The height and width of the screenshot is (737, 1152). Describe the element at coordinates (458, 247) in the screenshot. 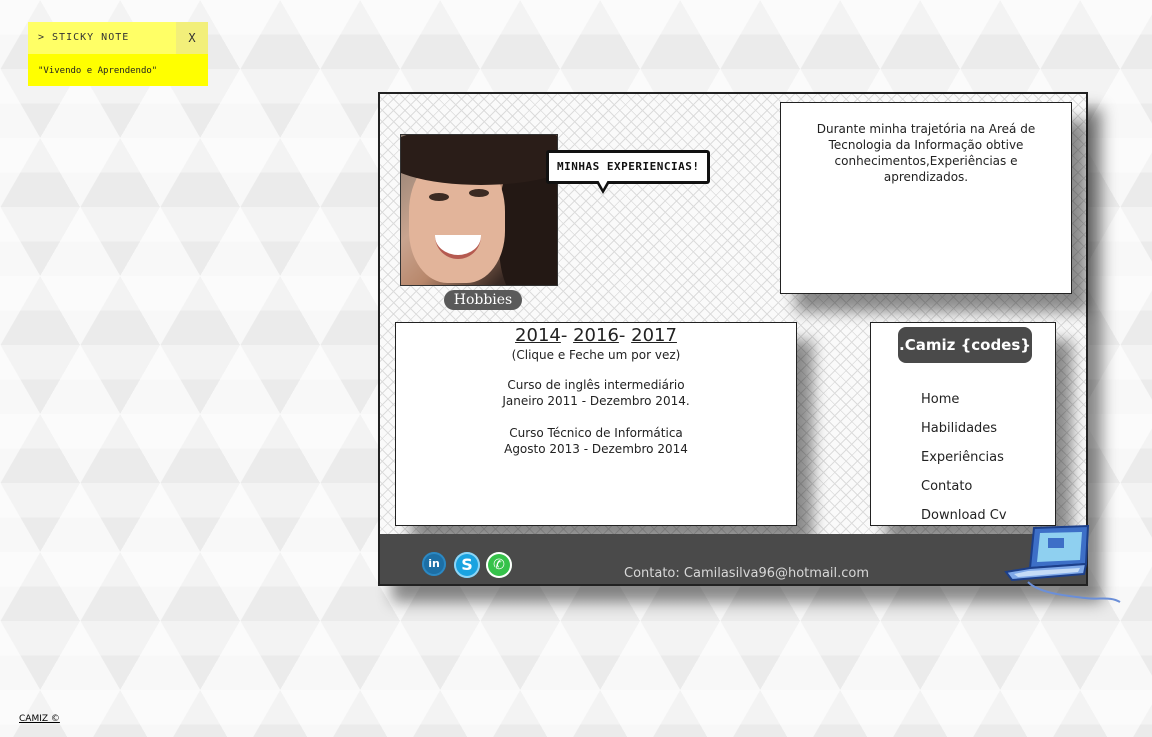

I see `photo-smile` at that location.